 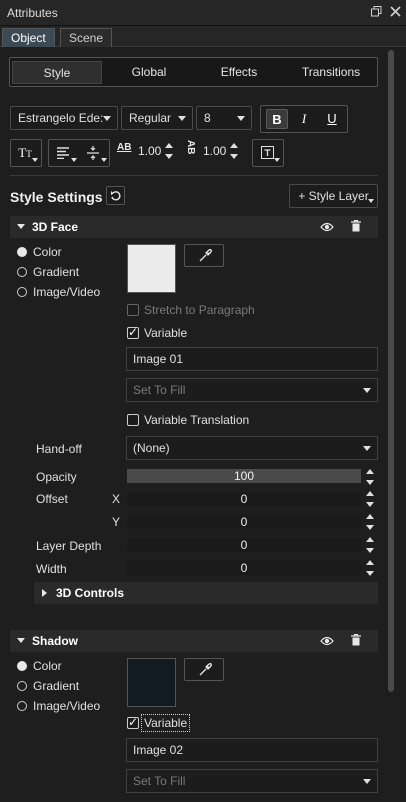 What do you see at coordinates (194, 175) in the screenshot?
I see `divider` at bounding box center [194, 175].